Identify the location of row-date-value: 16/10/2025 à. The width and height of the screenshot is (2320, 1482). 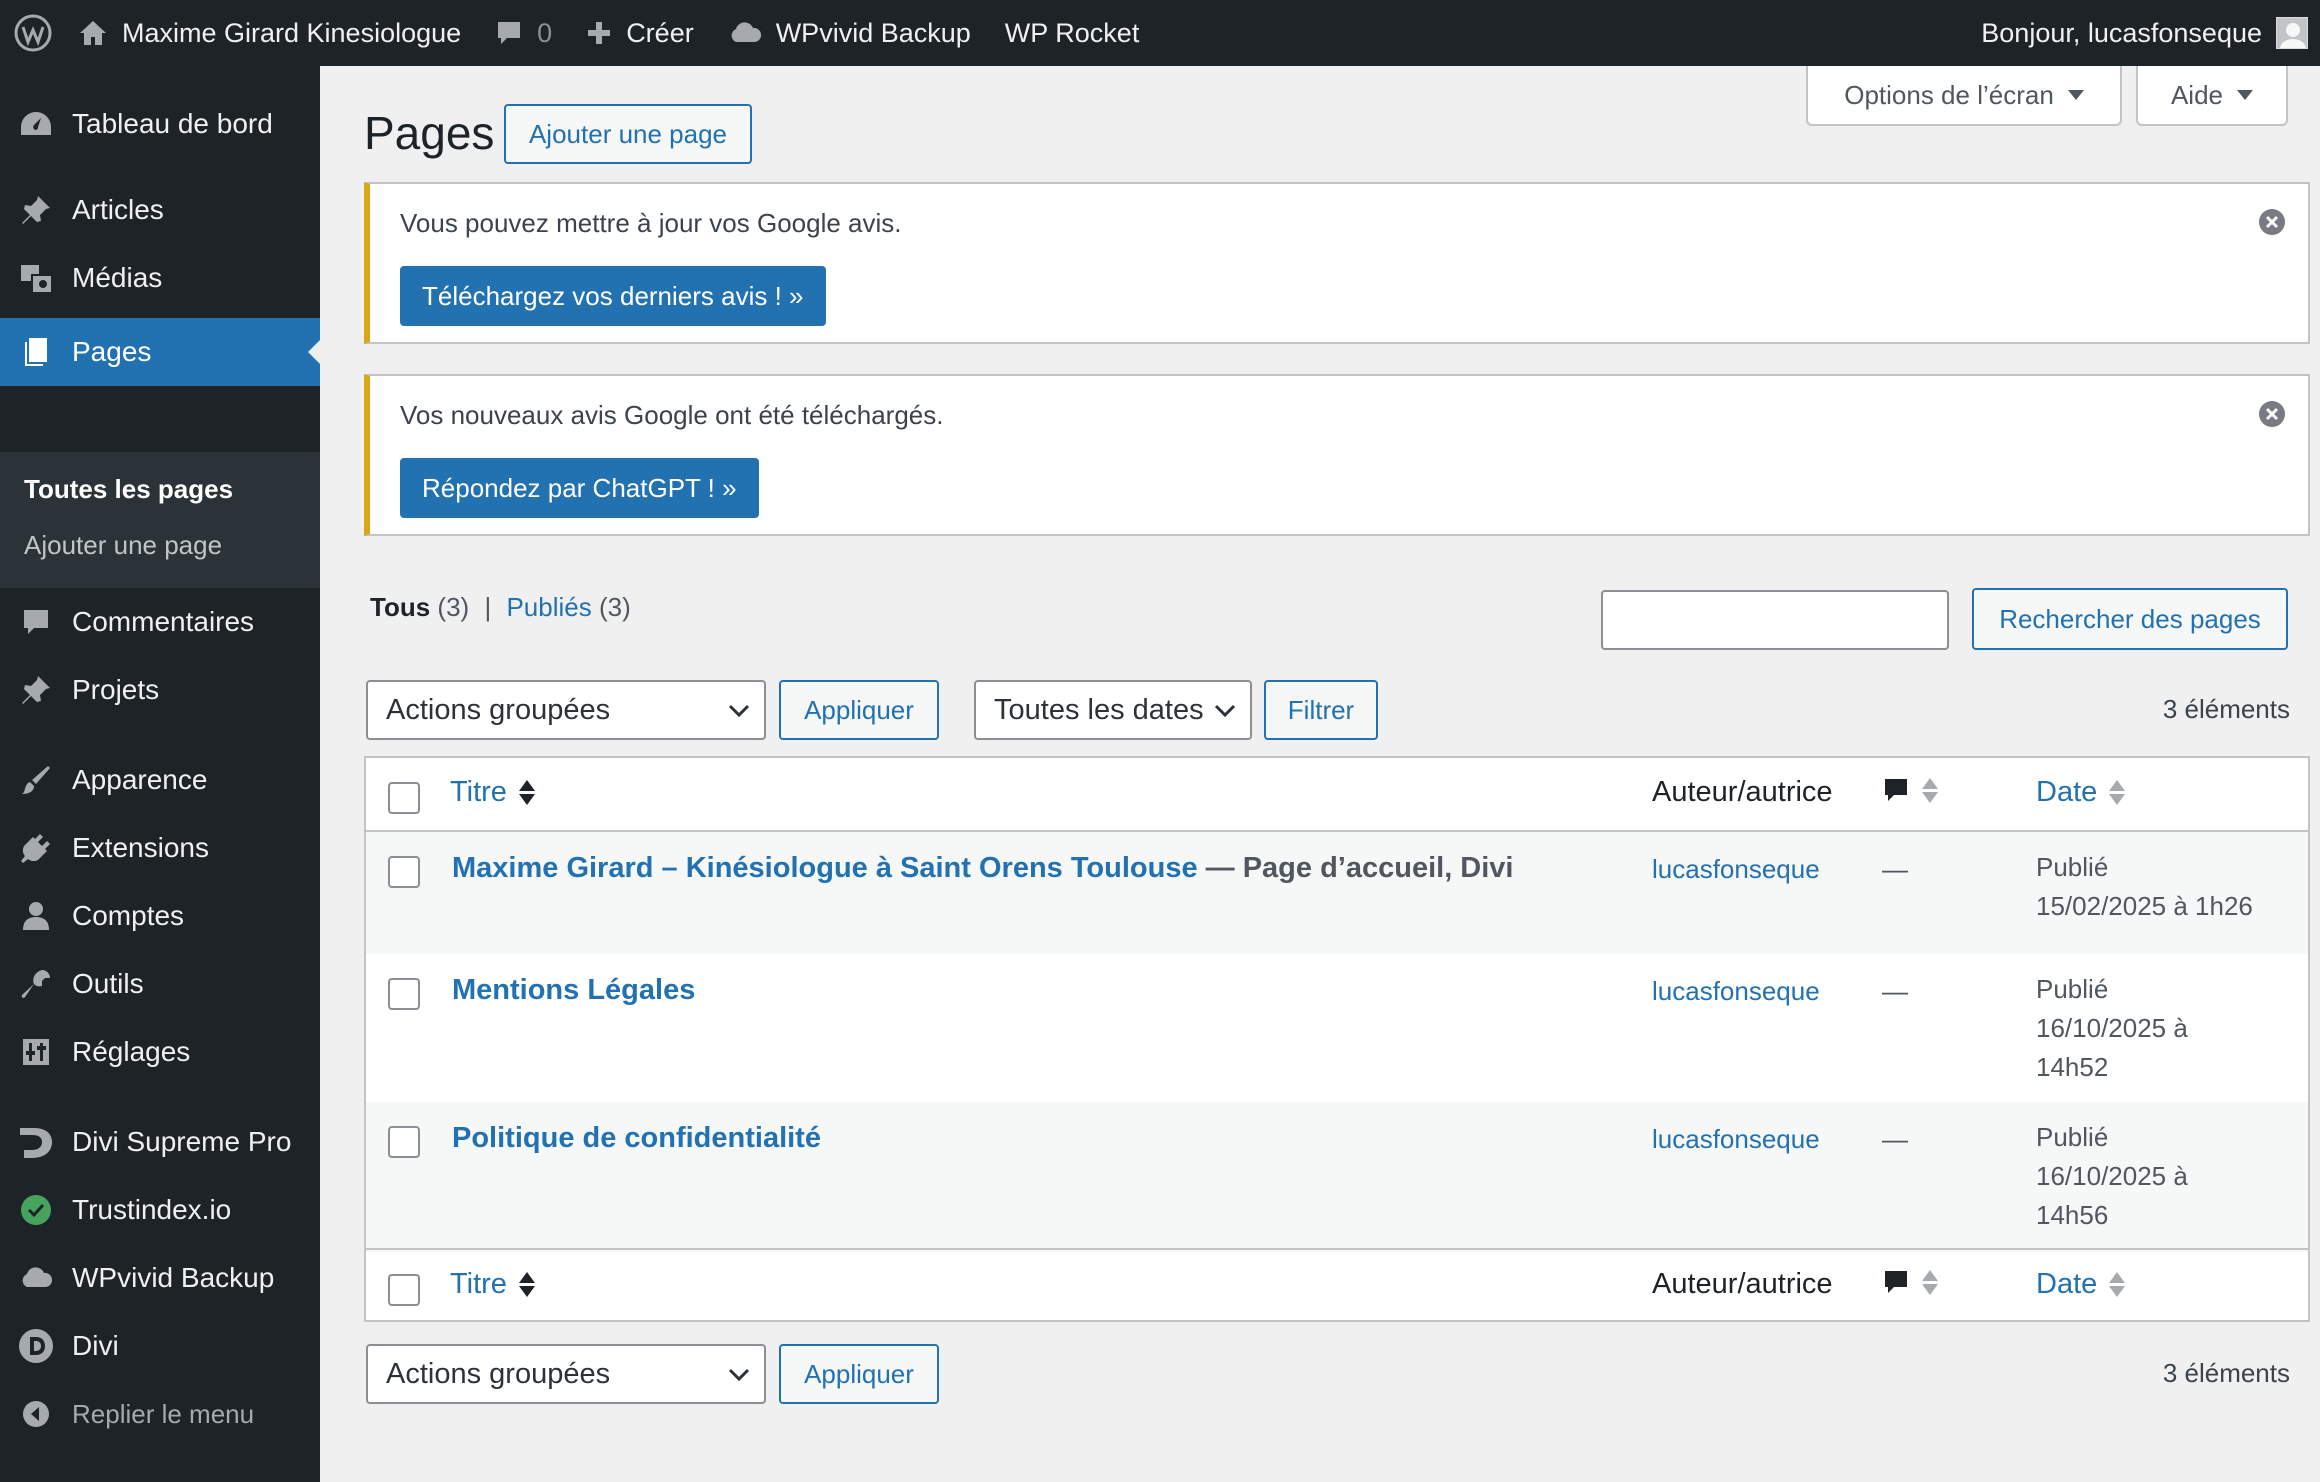
(2112, 1028).